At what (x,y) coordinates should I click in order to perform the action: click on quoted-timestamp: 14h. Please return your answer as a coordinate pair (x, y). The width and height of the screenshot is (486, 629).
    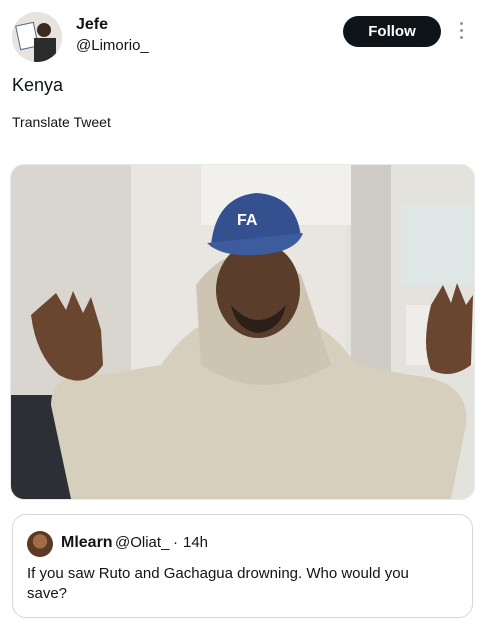
    Looking at the image, I should click on (196, 542).